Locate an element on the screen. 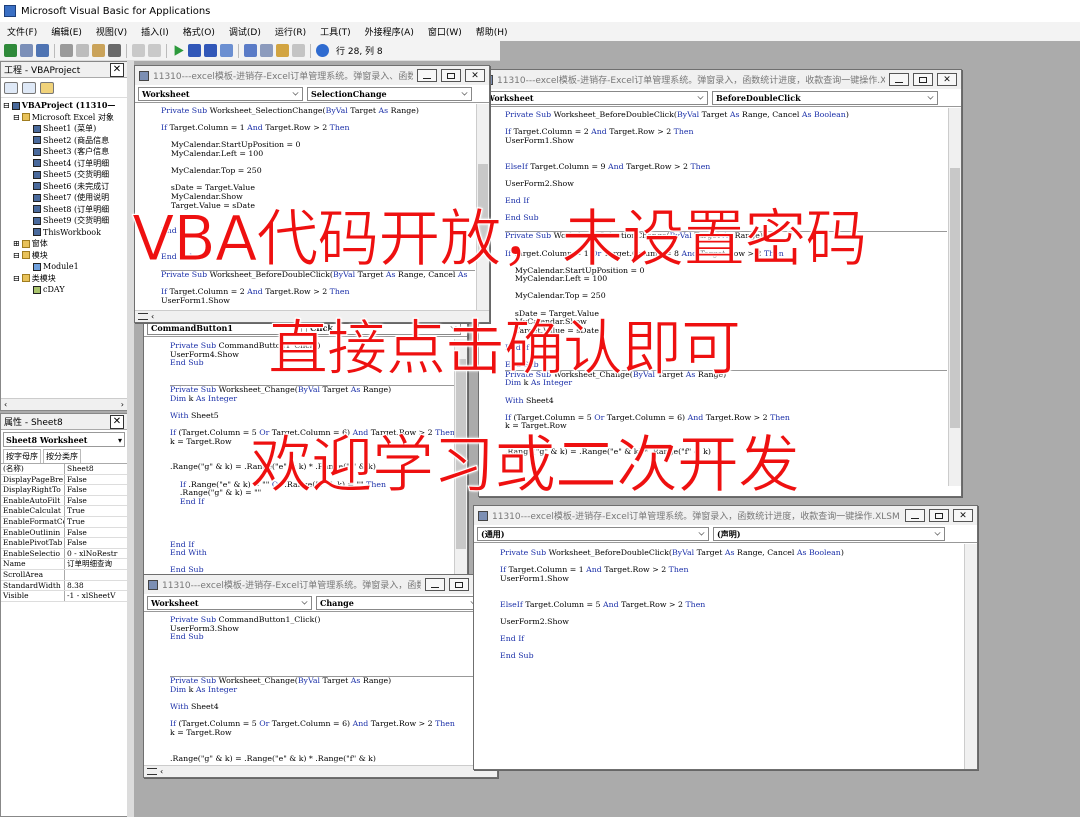 This screenshot has height=817, width=1080. tree-item-module1: Module1 is located at coordinates (65, 267).